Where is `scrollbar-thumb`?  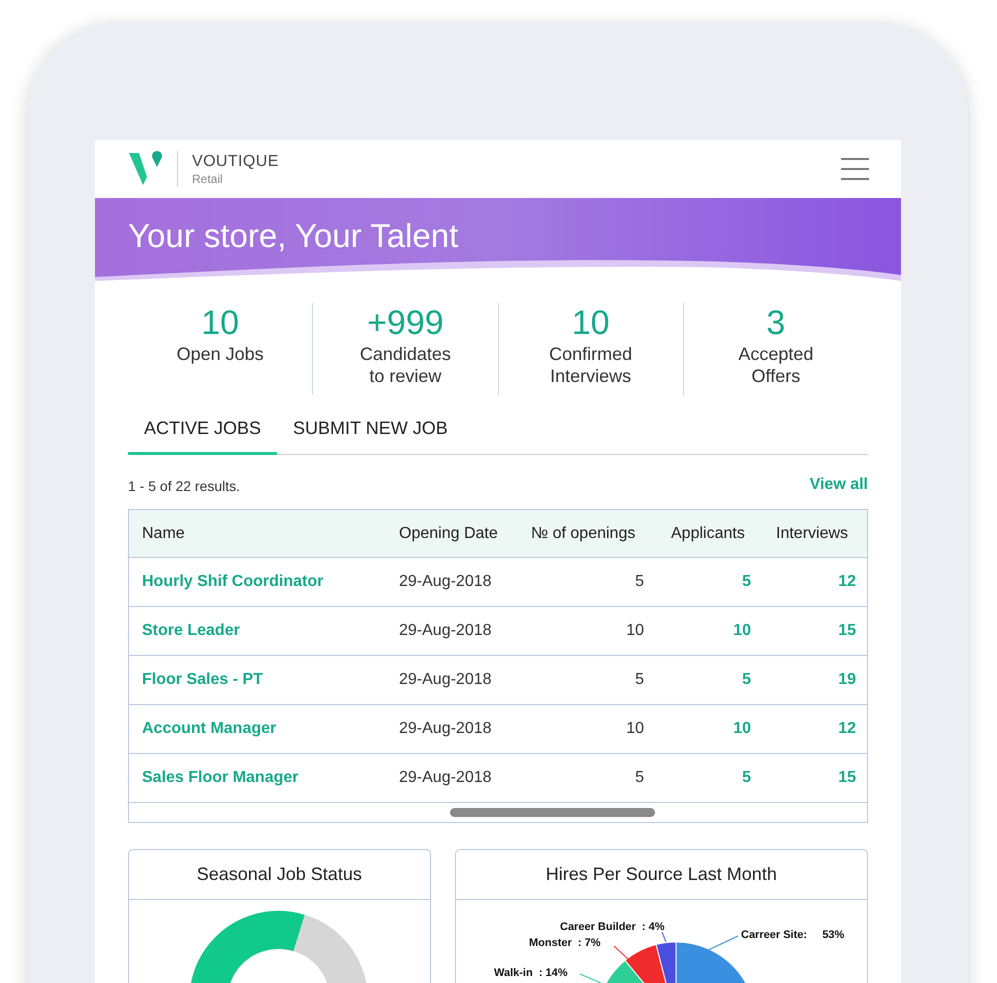
scrollbar-thumb is located at coordinates (552, 812).